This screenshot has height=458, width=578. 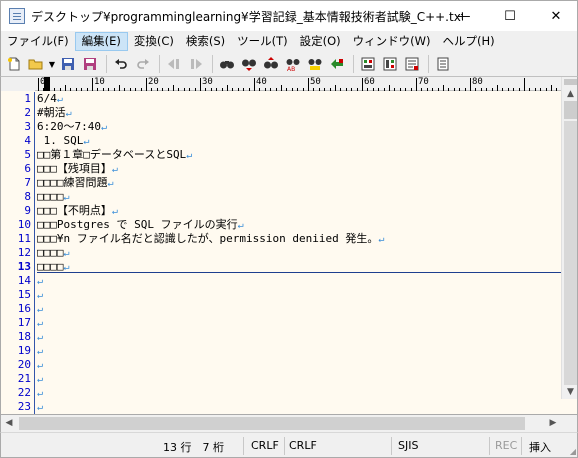 I want to click on menu-help: ヘルプ(H), so click(x=469, y=41).